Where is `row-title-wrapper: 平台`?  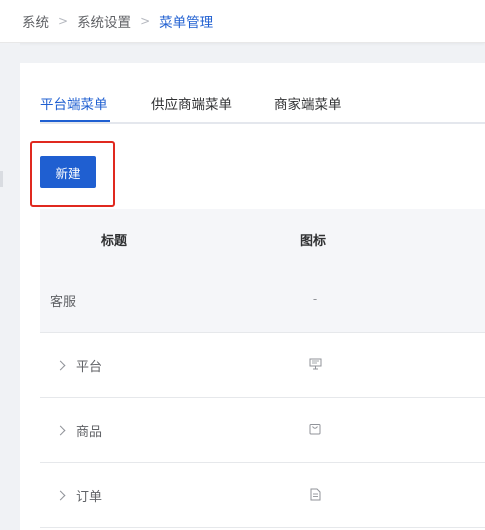
row-title-wrapper: 平台 is located at coordinates (79, 365).